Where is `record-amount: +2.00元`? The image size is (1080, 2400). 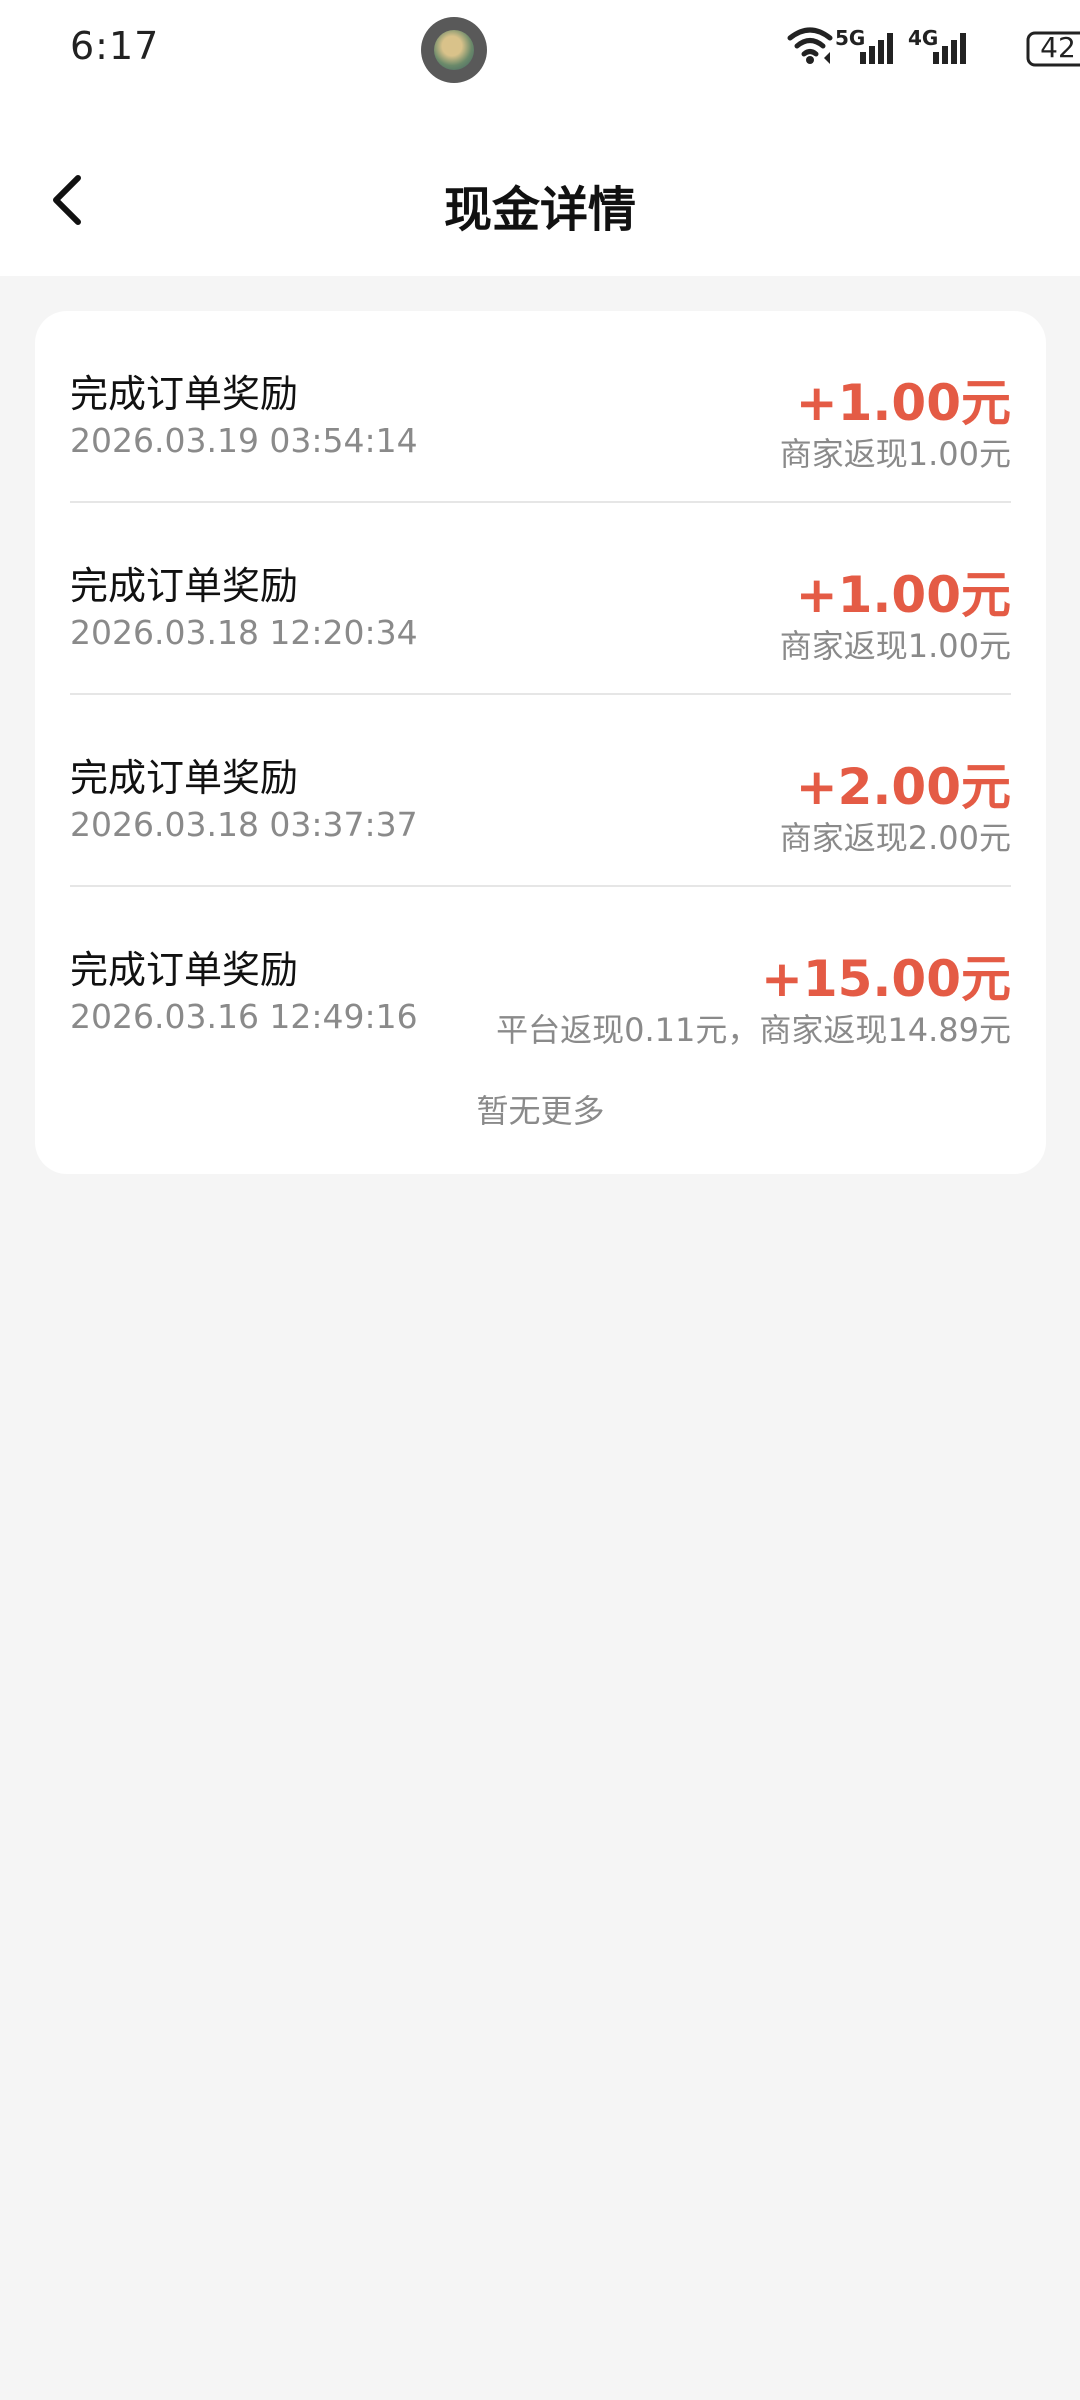 record-amount: +2.00元 is located at coordinates (903, 787).